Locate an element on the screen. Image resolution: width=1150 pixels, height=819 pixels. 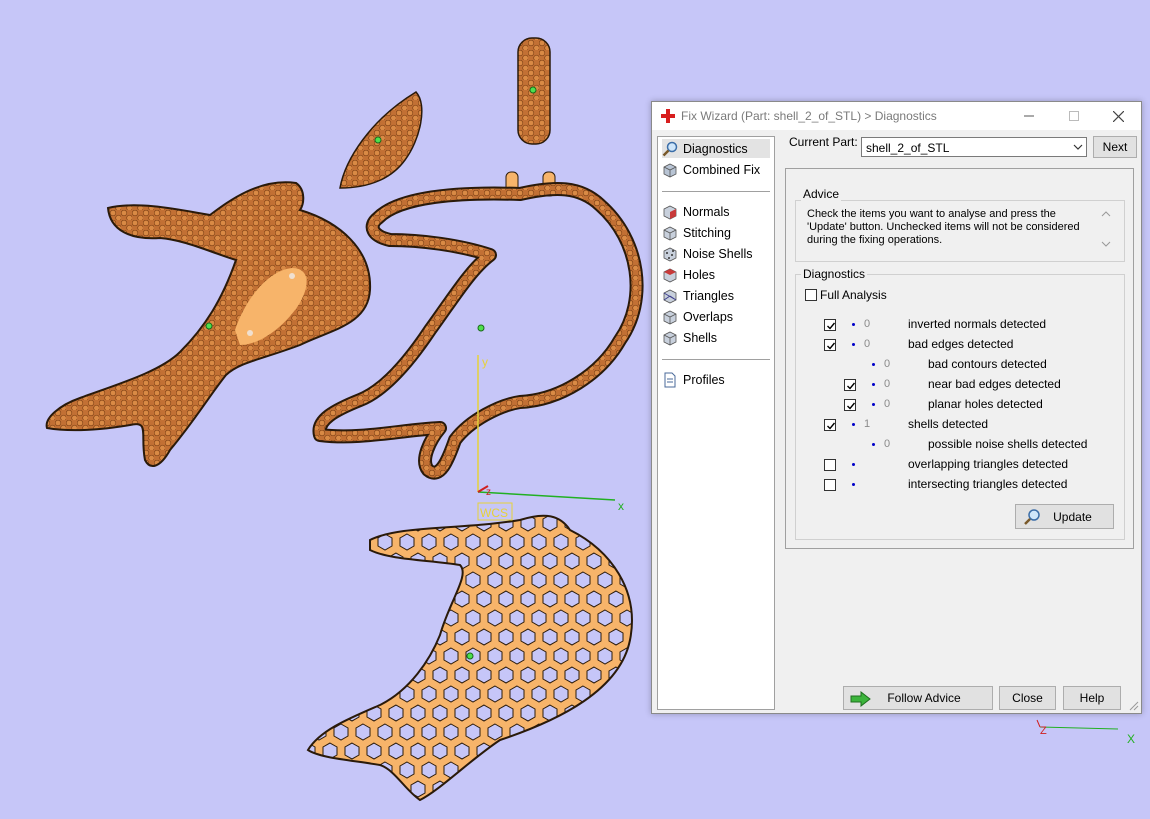
mesh-shell-drop is located at coordinates (381, 140).